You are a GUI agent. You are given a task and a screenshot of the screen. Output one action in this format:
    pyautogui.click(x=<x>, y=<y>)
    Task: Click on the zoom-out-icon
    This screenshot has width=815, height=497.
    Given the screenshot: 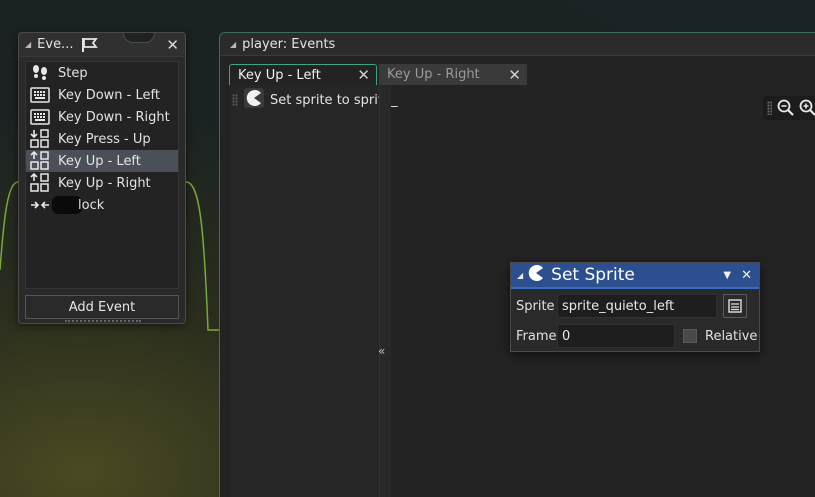 What is the action you would take?
    pyautogui.click(x=786, y=108)
    